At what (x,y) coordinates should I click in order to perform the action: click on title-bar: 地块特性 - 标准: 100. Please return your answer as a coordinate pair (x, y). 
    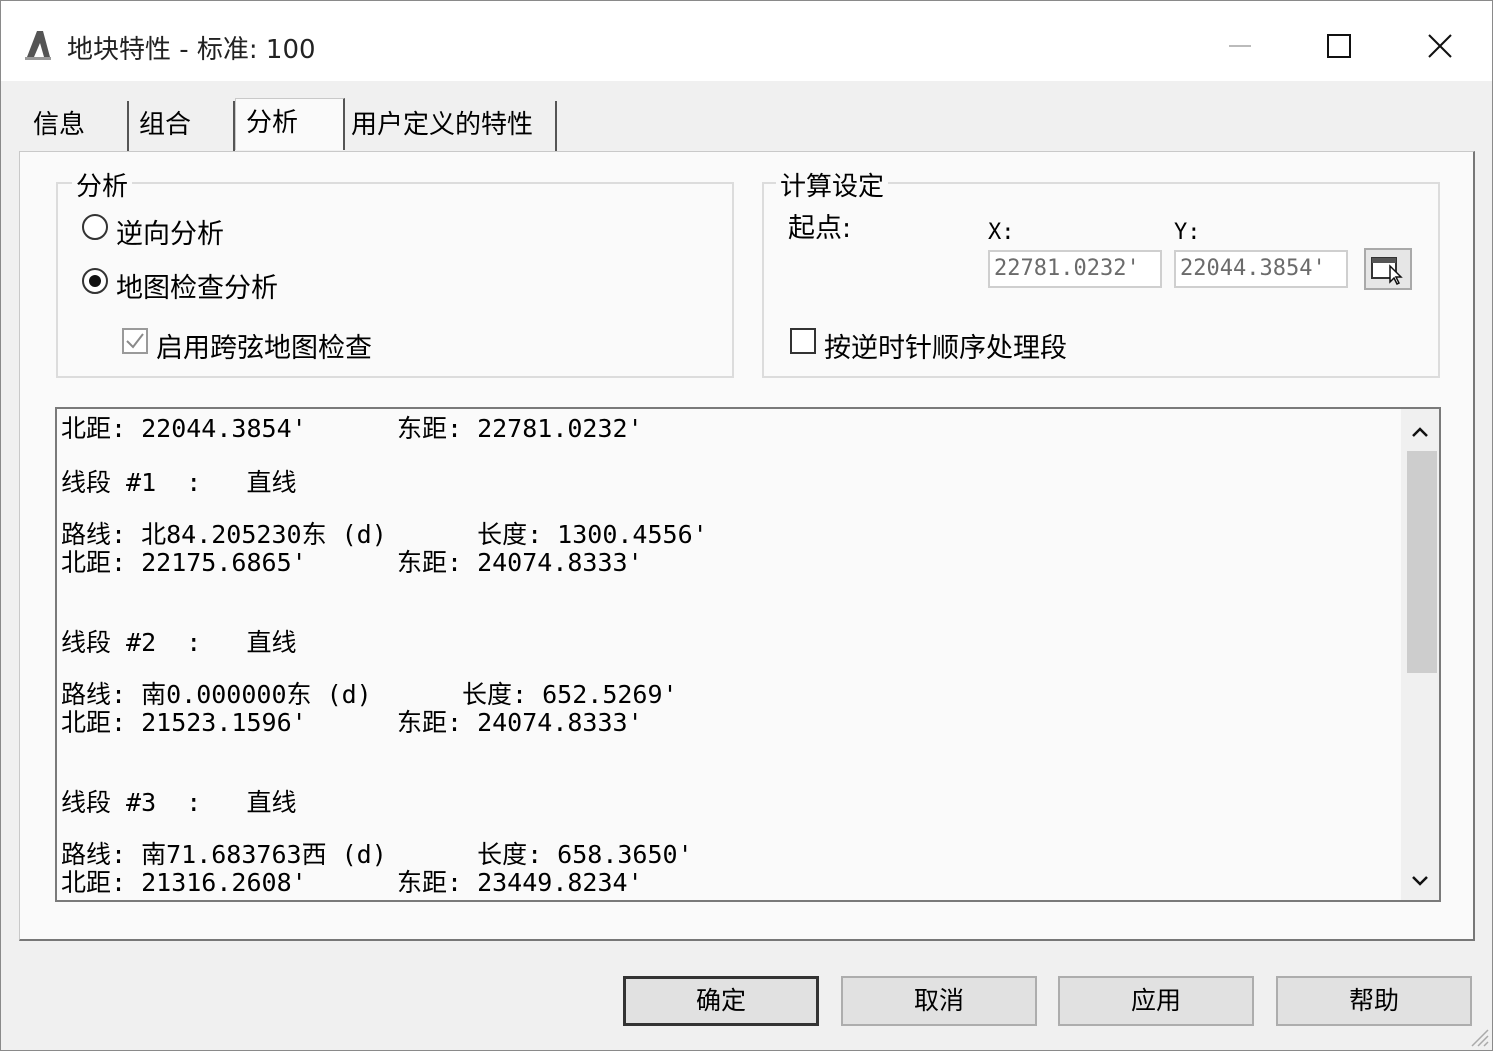
    Looking at the image, I should click on (746, 41).